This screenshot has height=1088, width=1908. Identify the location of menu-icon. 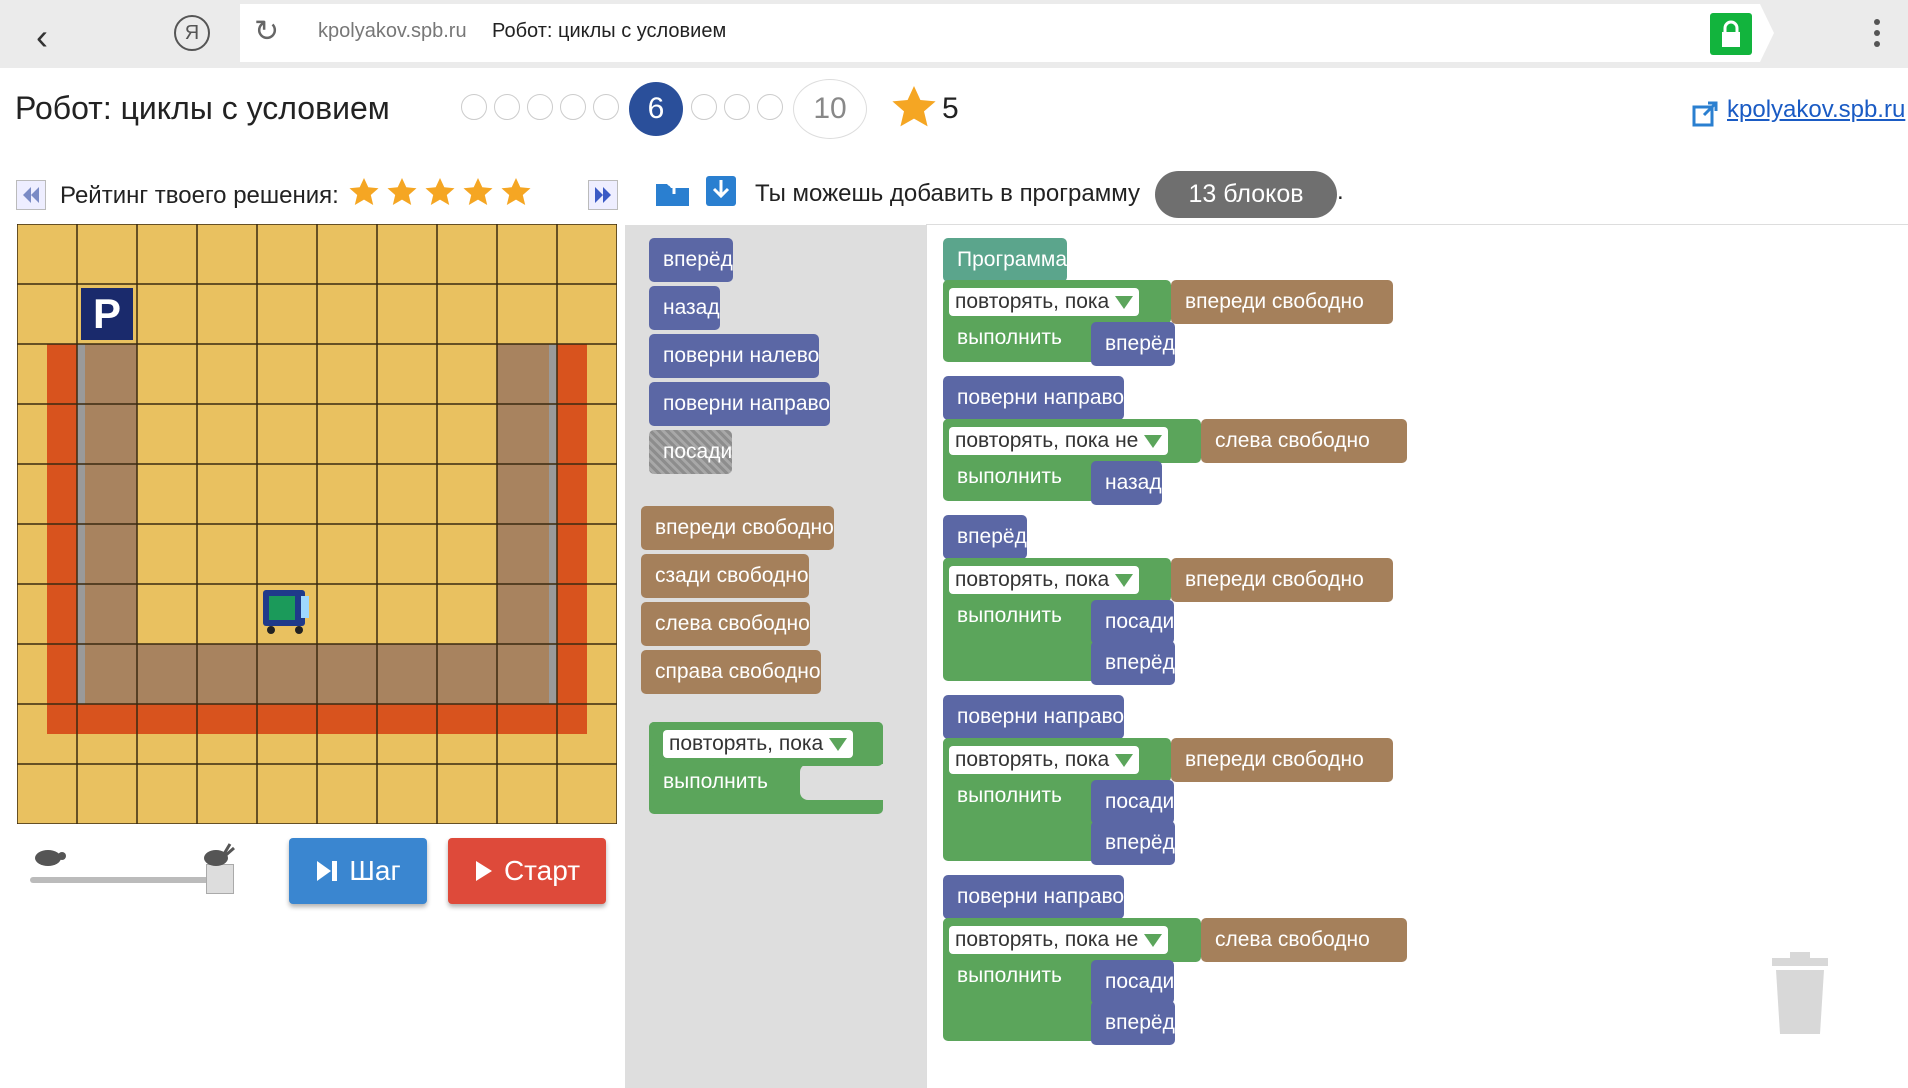
(1877, 33).